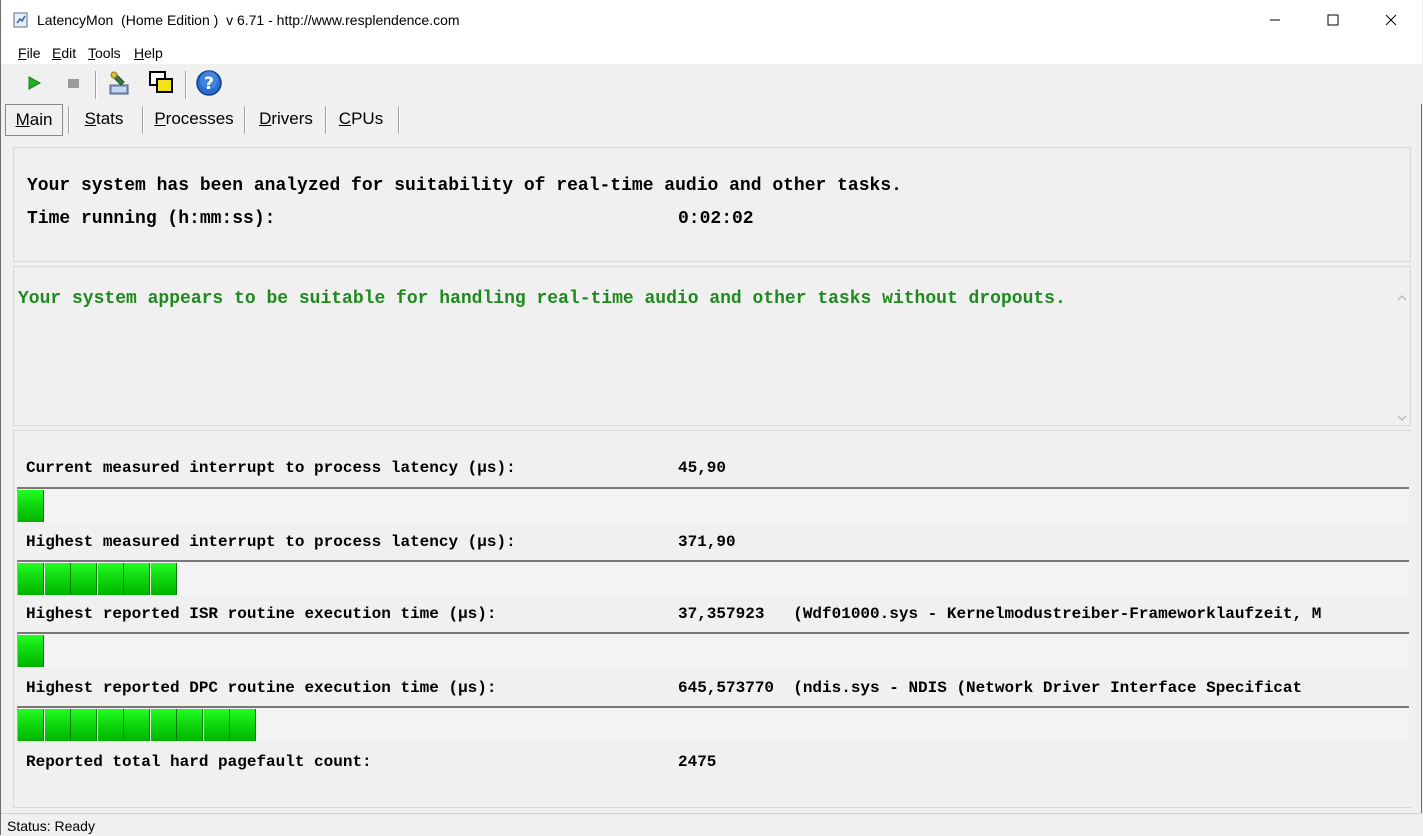 This screenshot has width=1423, height=836. I want to click on tab-processes: Processes, so click(194, 119).